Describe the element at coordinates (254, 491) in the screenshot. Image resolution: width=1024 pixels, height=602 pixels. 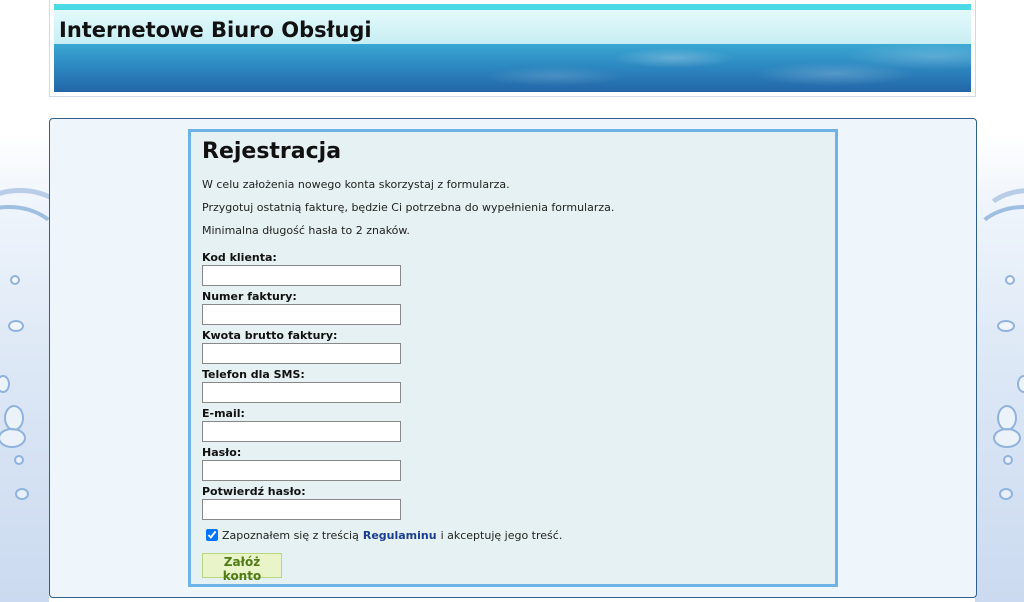
I see `confirm-password-label: Potwierdź hasło:` at that location.